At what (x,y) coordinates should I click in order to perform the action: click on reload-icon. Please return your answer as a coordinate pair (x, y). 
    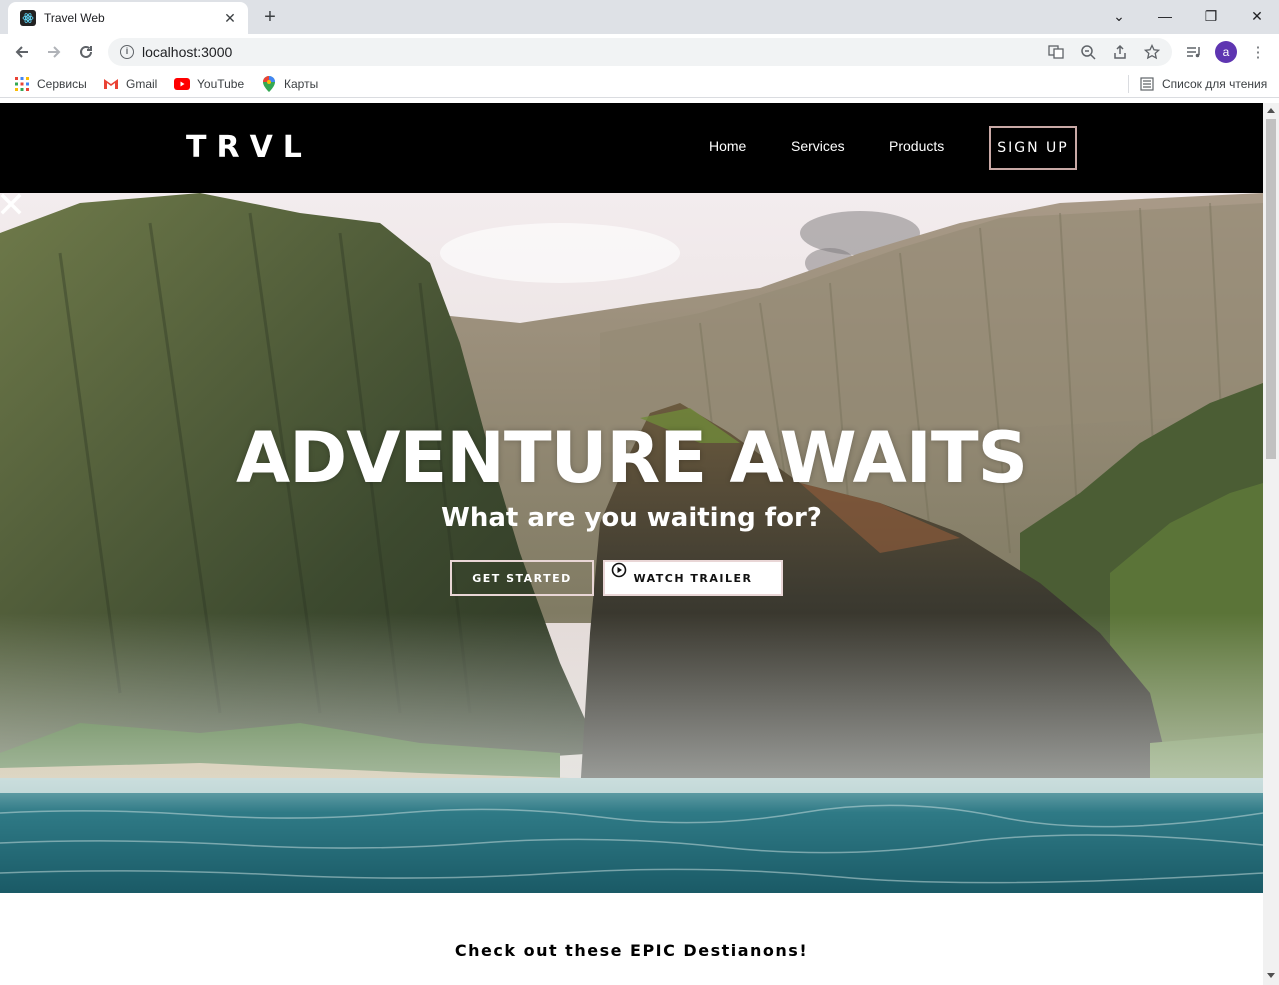
    Looking at the image, I should click on (86, 52).